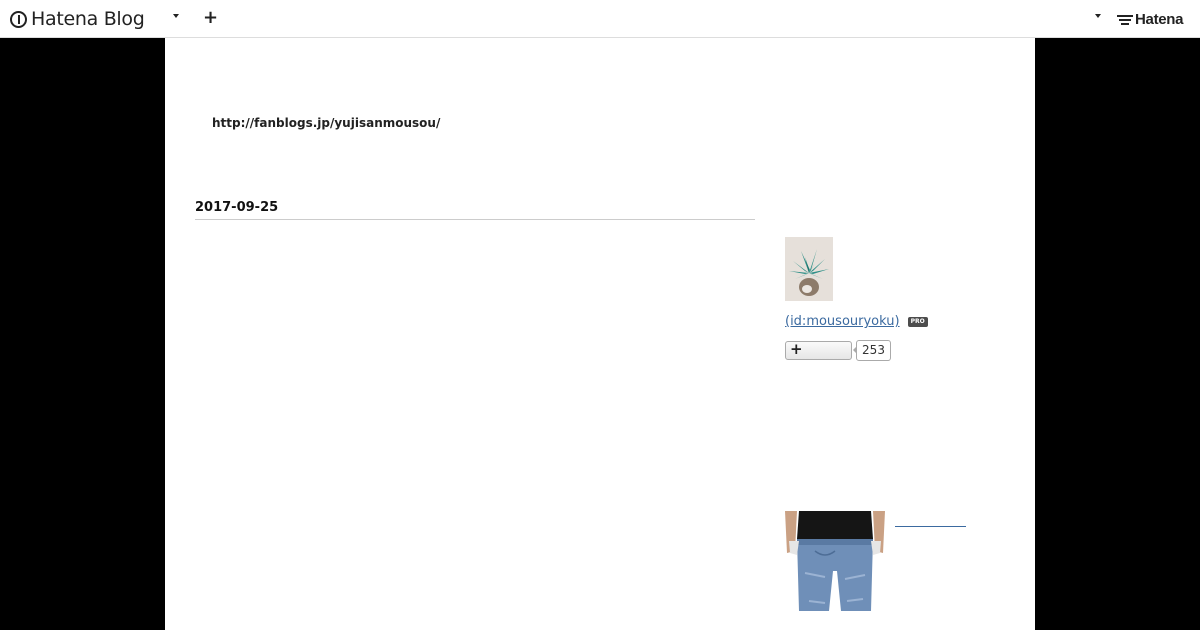 This screenshot has width=1200, height=630. Describe the element at coordinates (872, 350) in the screenshot. I see `subscriber-count: 253` at that location.